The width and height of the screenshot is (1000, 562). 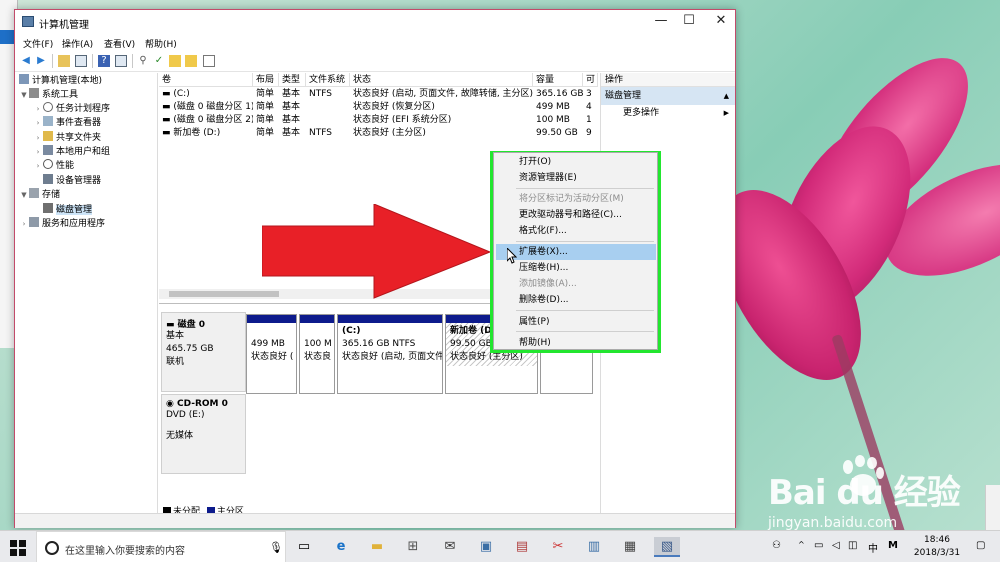 I want to click on computer-management-icon: ▧, so click(x=667, y=547).